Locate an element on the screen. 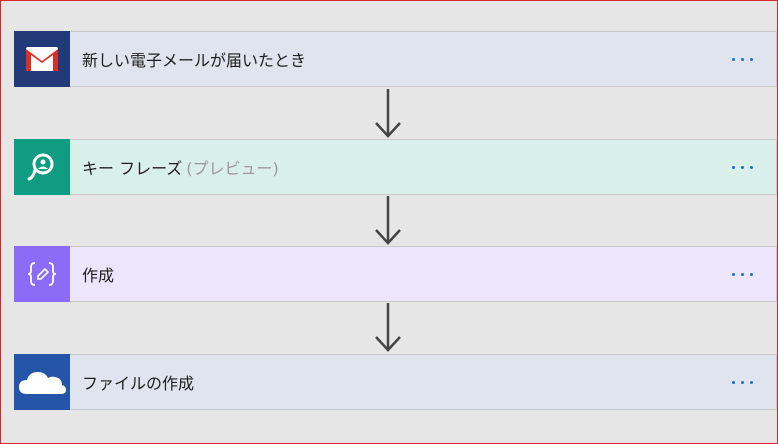 Image resolution: width=778 pixels, height=444 pixels. step-card-key-phrases: キー フレーズ (プレビュー) is located at coordinates (395, 166).